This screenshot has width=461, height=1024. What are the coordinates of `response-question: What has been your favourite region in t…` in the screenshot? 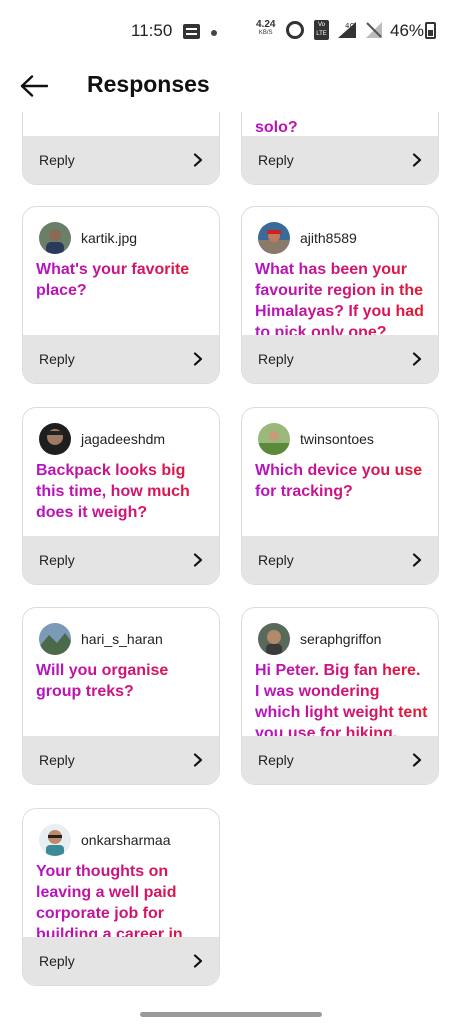 It's located at (341, 301).